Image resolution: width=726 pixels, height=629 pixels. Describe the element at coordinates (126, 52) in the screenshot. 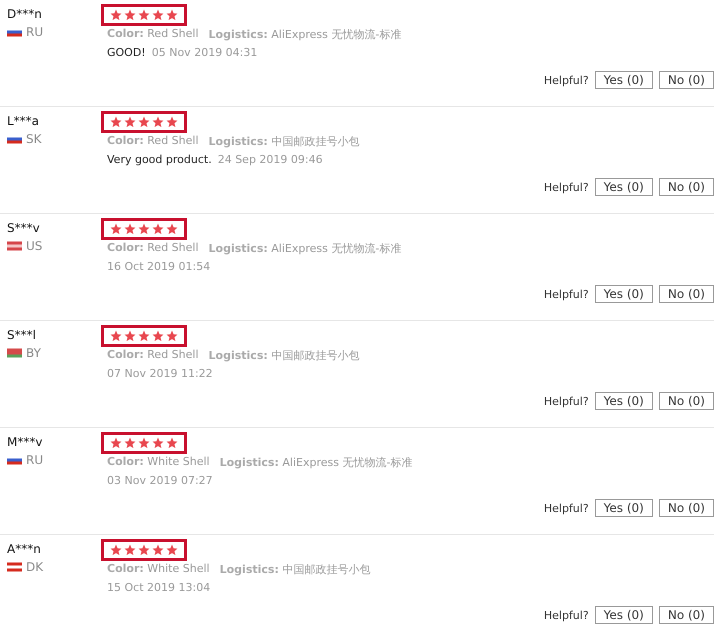

I see `review-comment: GOOD!` at that location.